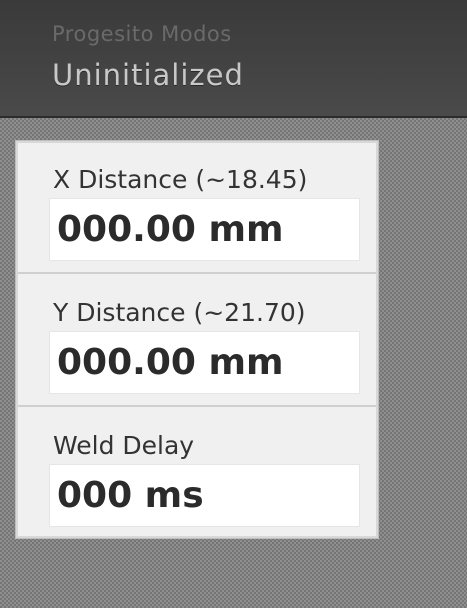 The image size is (467, 608). I want to click on y-distance-input: 000.00 mm, so click(204, 362).